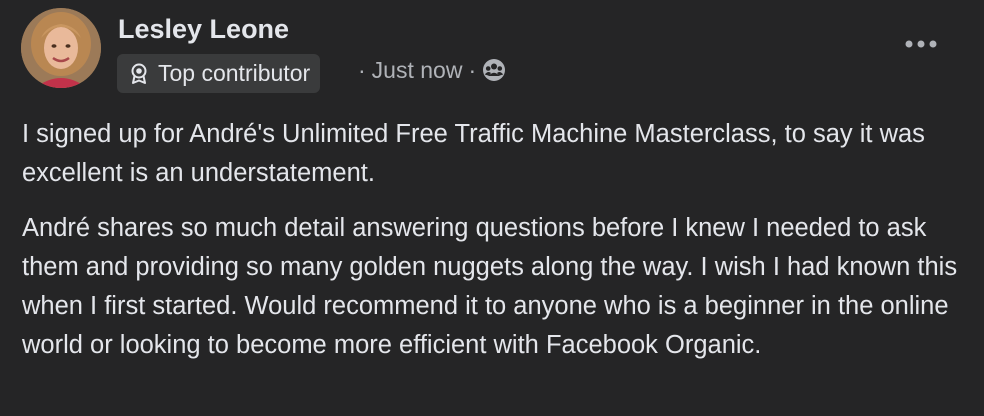  Describe the element at coordinates (139, 73) in the screenshot. I see `award-ribbon-icon` at that location.